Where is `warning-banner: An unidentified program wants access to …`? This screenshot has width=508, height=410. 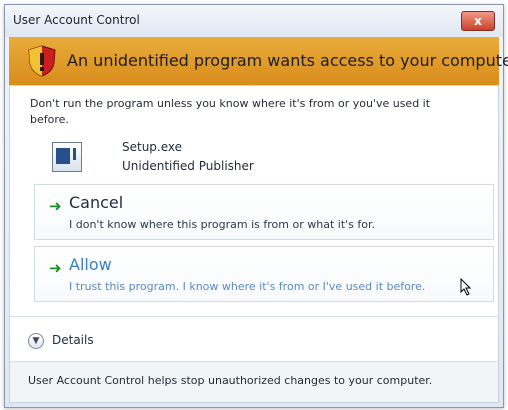 warning-banner: An unidentified program wants access to … is located at coordinates (258, 61).